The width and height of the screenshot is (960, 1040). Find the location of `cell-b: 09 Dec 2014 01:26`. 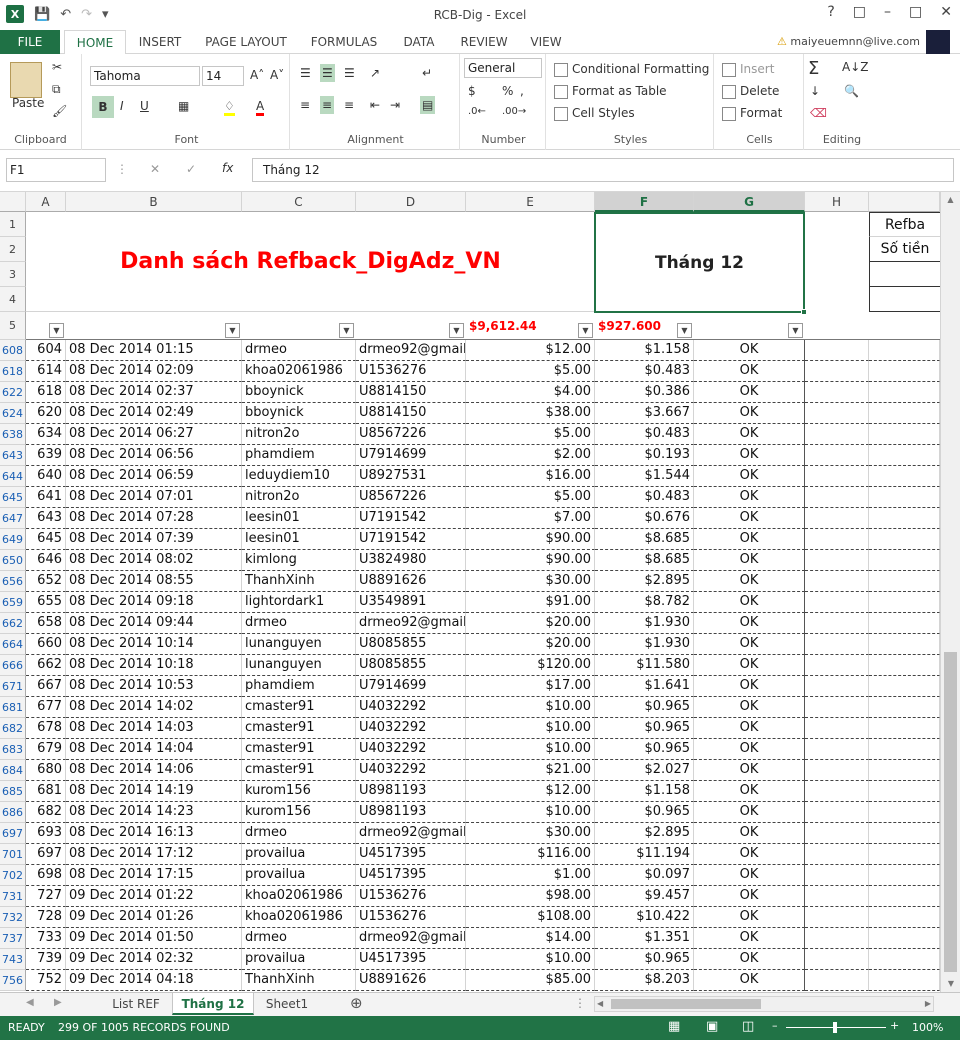

cell-b: 09 Dec 2014 01:26 is located at coordinates (154, 917).